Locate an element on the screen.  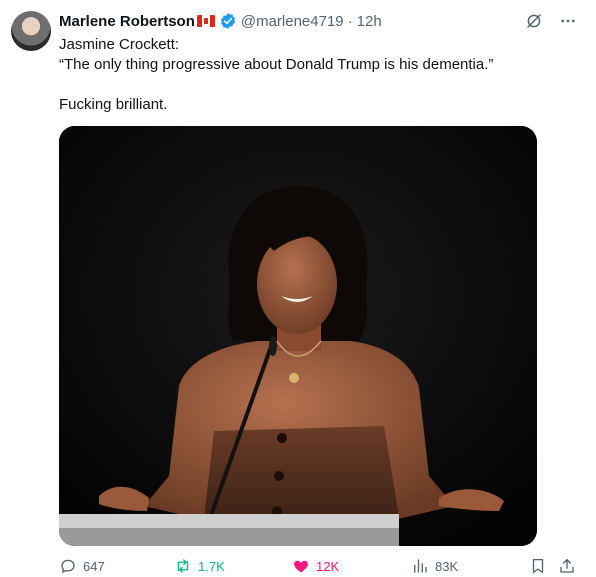
grok-icon is located at coordinates (534, 21).